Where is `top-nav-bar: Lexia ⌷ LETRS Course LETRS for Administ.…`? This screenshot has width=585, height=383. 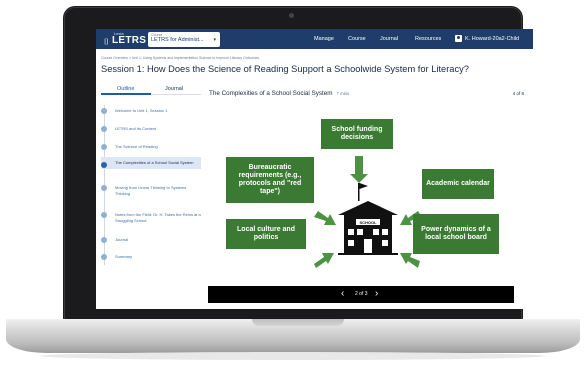 top-nav-bar: Lexia ⌷ LETRS Course LETRS for Administ.… is located at coordinates (314, 39).